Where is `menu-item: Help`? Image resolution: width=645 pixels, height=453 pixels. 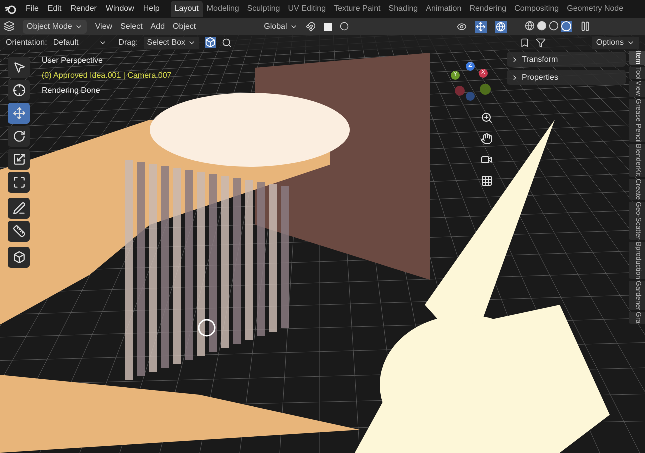 menu-item: Help is located at coordinates (151, 9).